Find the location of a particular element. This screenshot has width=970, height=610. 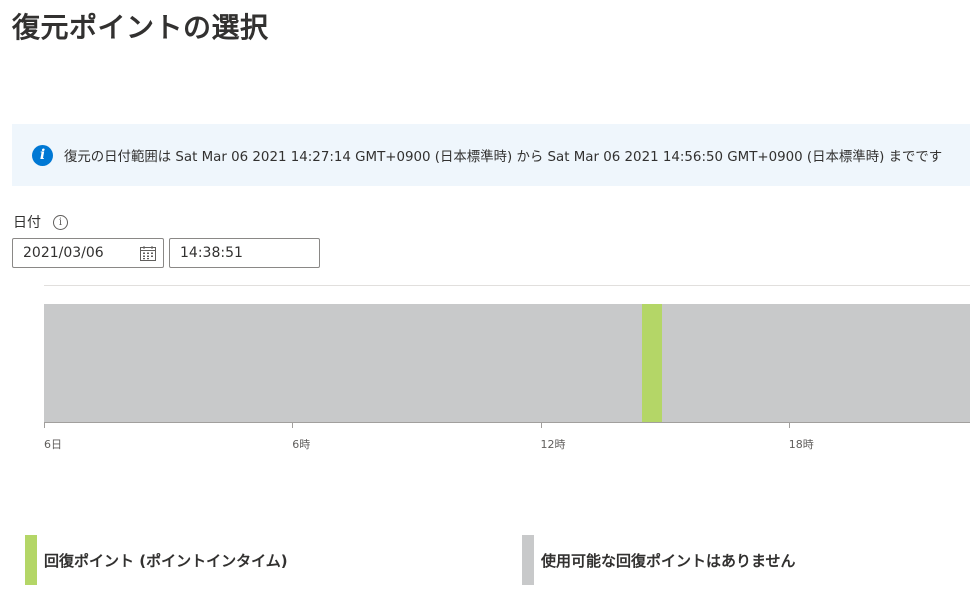

page-title: 復元ポイントの選択 is located at coordinates (140, 27).